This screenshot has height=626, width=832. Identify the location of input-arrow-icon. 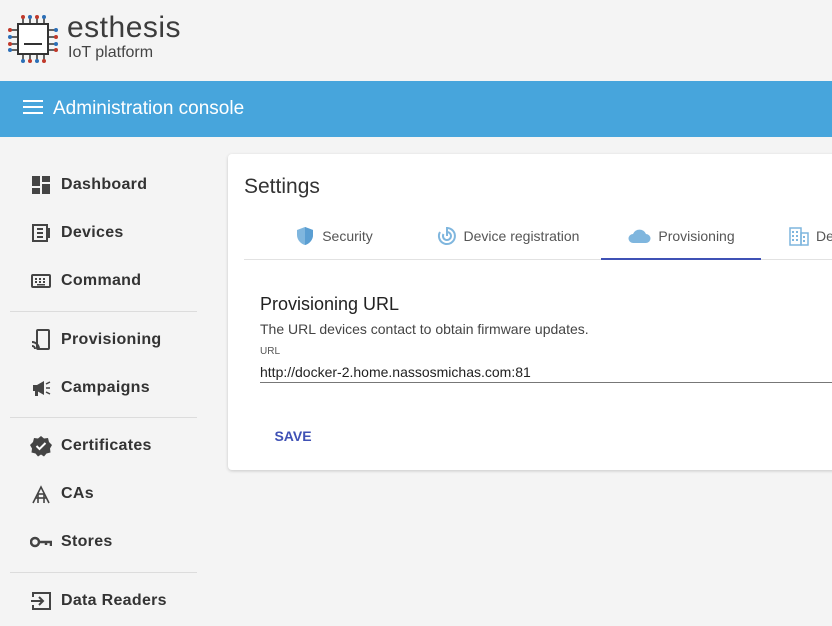
(41, 601).